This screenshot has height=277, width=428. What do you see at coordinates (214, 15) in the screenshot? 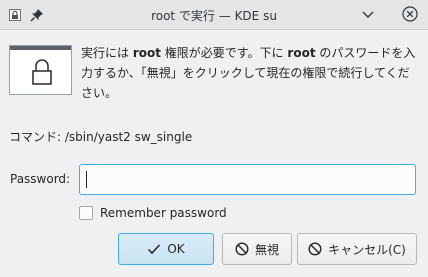
I see `title-bar: root で実行 — KDE su` at bounding box center [214, 15].